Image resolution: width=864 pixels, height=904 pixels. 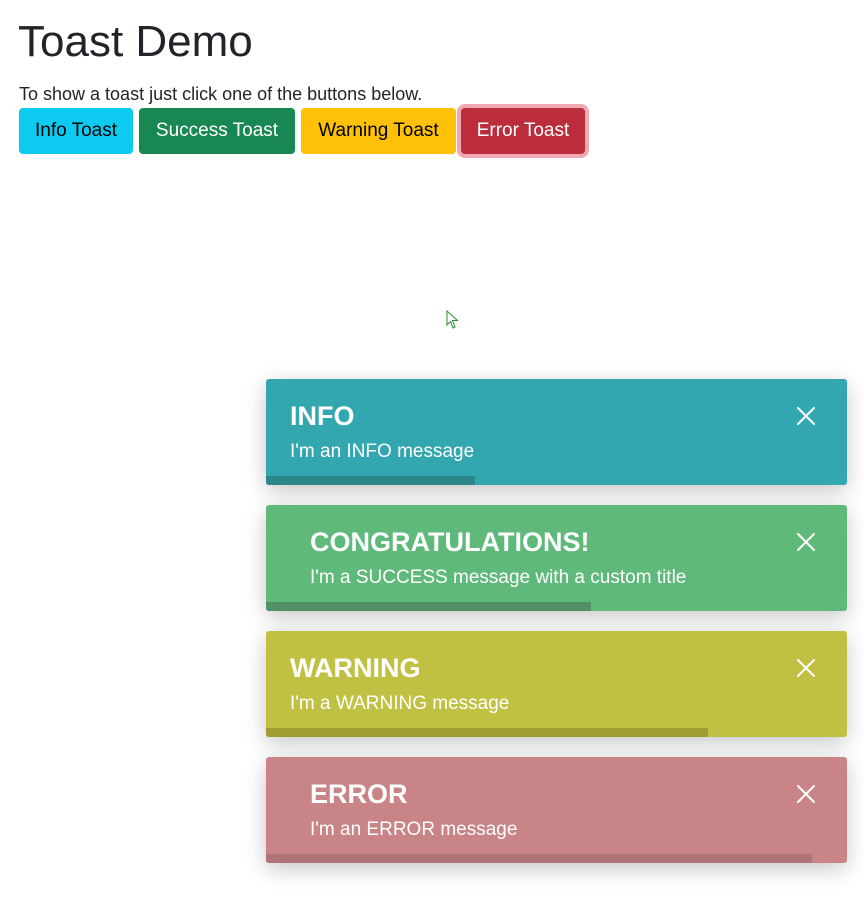 What do you see at coordinates (556, 432) in the screenshot?
I see `info-toast: INFO I'm an INFO message` at bounding box center [556, 432].